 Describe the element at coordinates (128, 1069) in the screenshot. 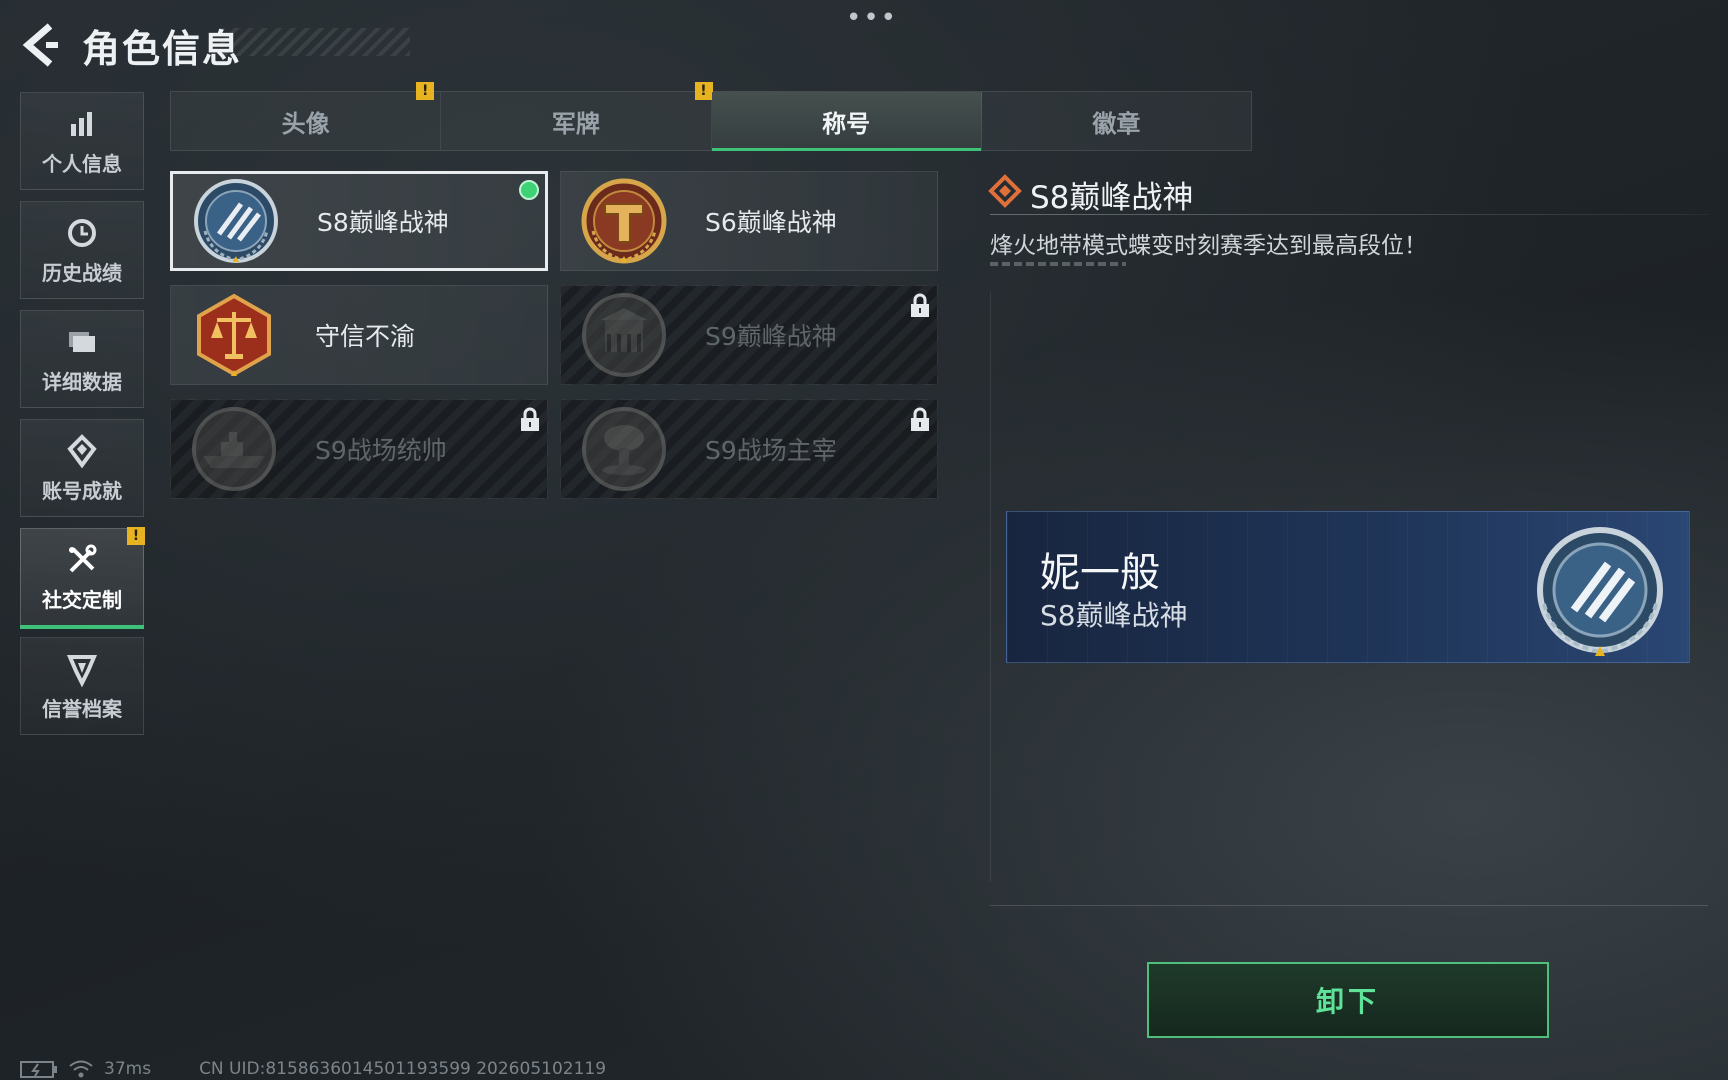

I see `ping-text: 37ms` at that location.